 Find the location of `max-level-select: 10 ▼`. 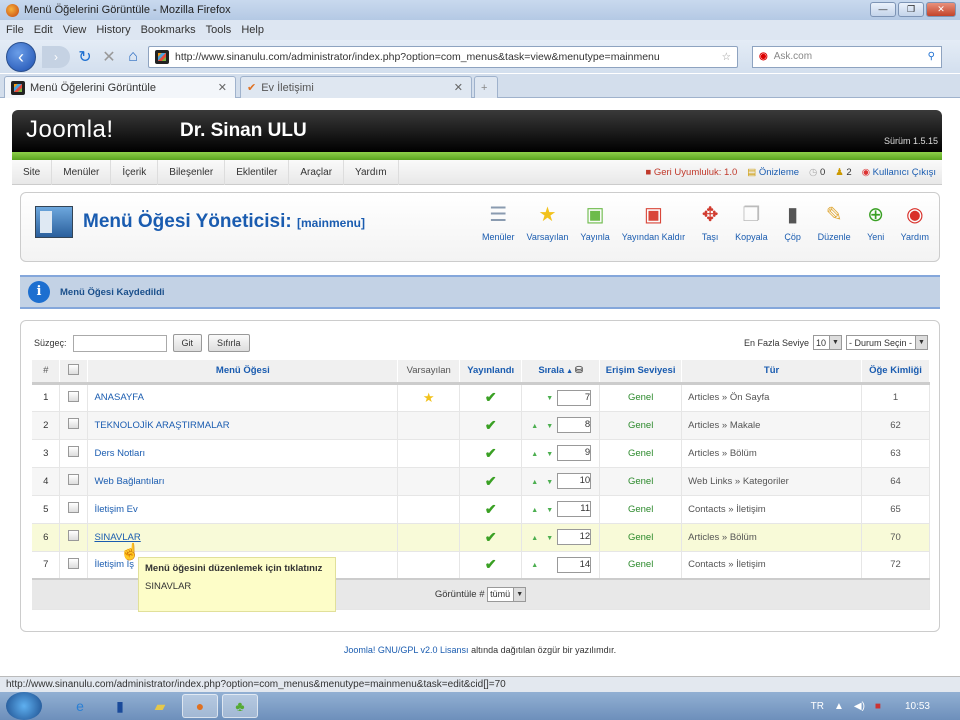

max-level-select: 10 ▼ is located at coordinates (827, 342).